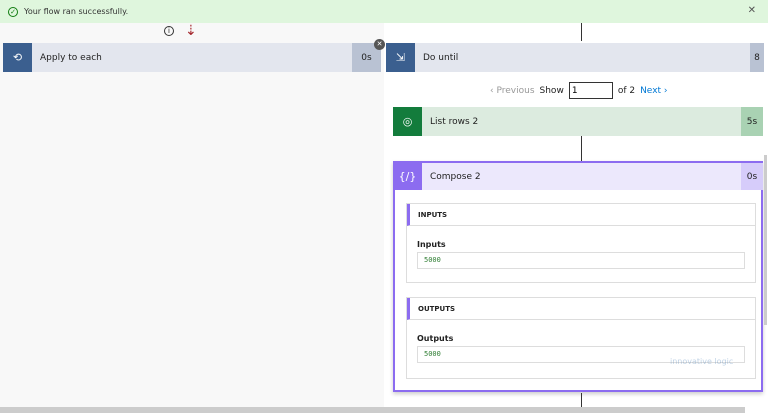  I want to click on check-circle-icon: ✓, so click(13, 11).